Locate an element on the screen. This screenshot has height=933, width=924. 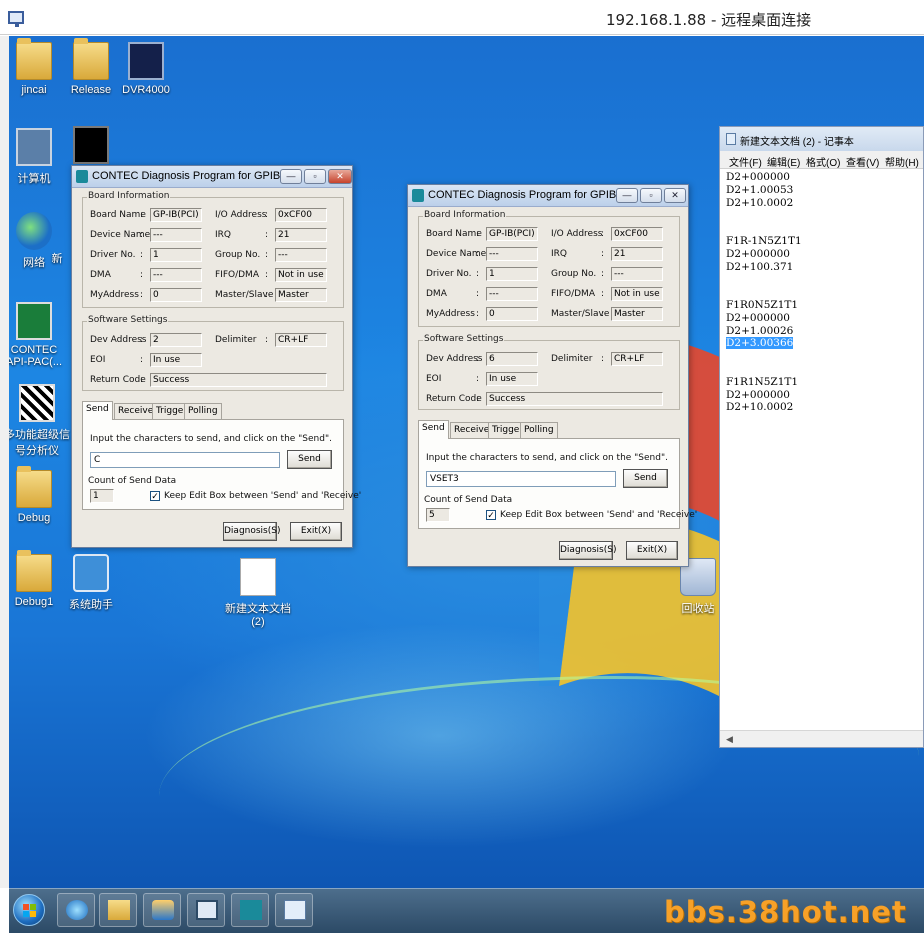
desktop-icon-label: 网络 is located at coordinates (34, 263).